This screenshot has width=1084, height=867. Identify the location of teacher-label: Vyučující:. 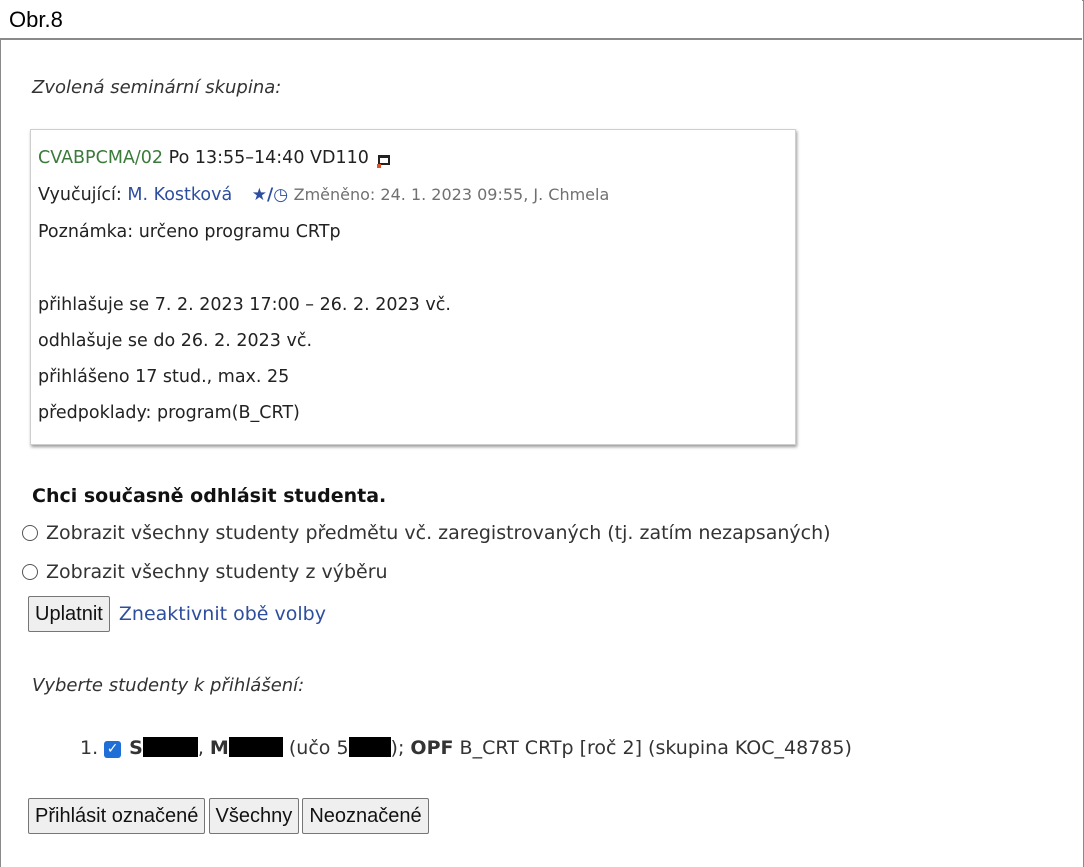
(80, 195).